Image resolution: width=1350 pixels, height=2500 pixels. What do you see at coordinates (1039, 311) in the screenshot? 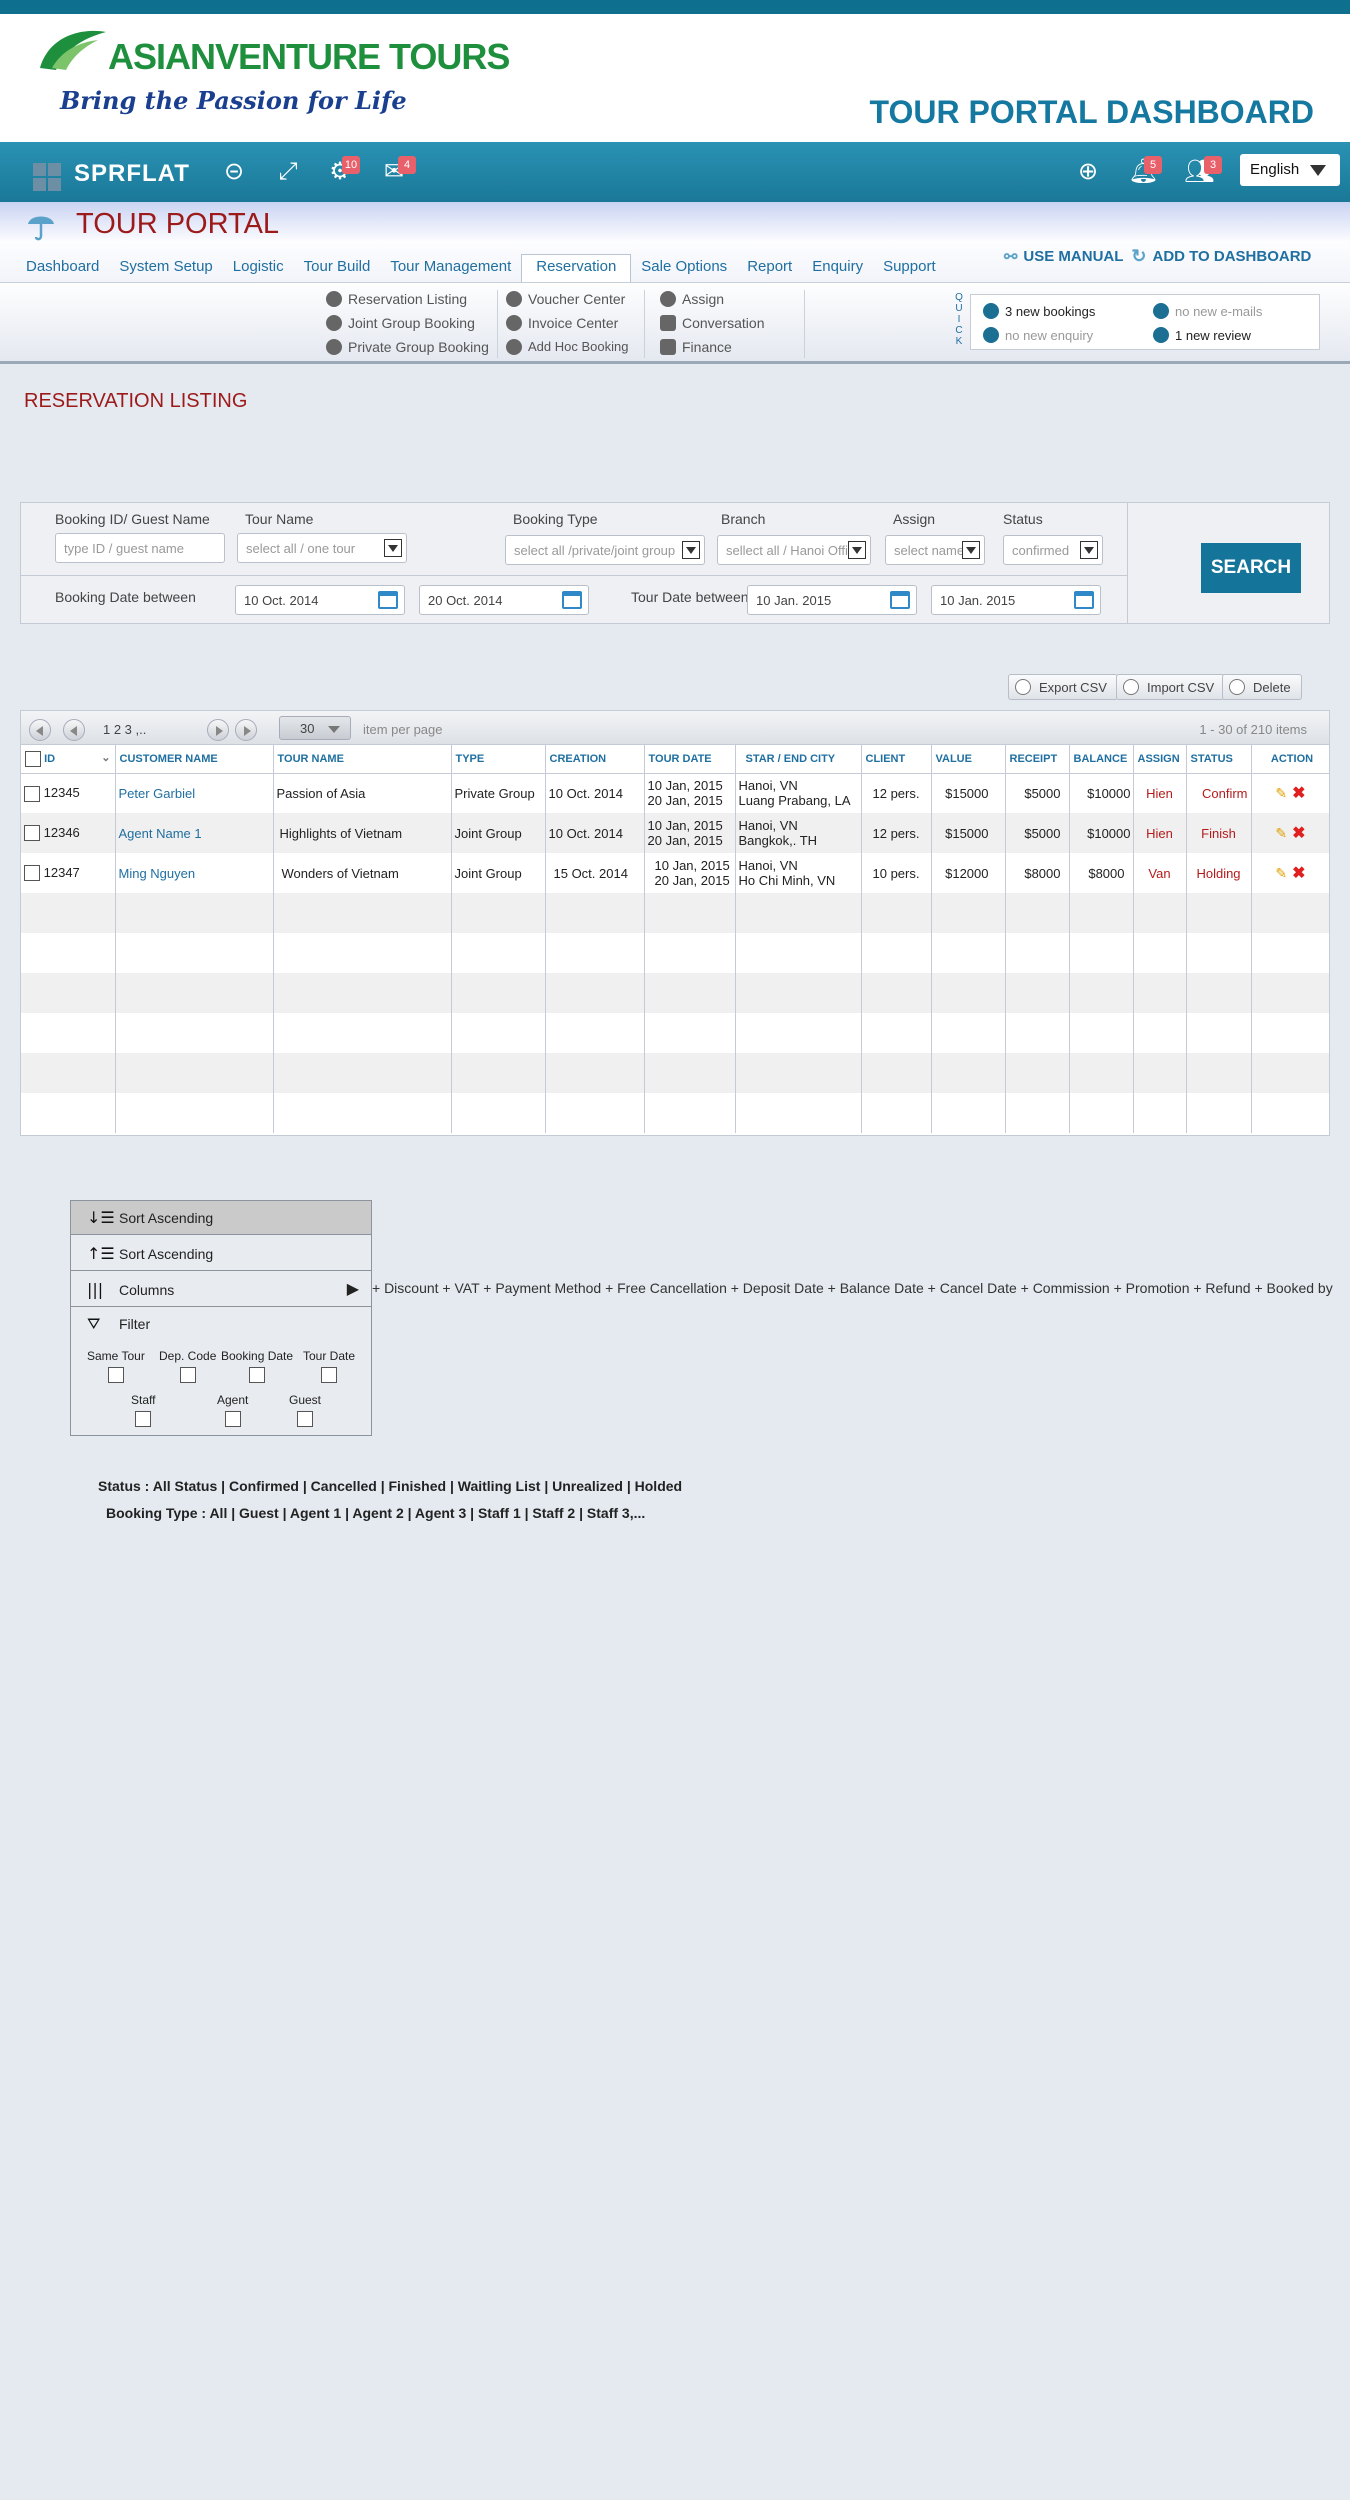
I see `quick-new-bookings: 3 new bookings` at bounding box center [1039, 311].